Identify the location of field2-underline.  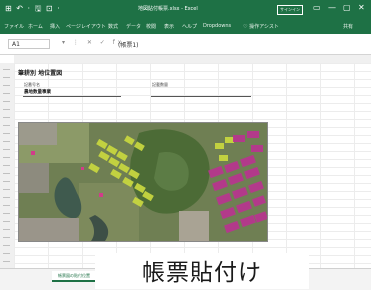
(201, 96).